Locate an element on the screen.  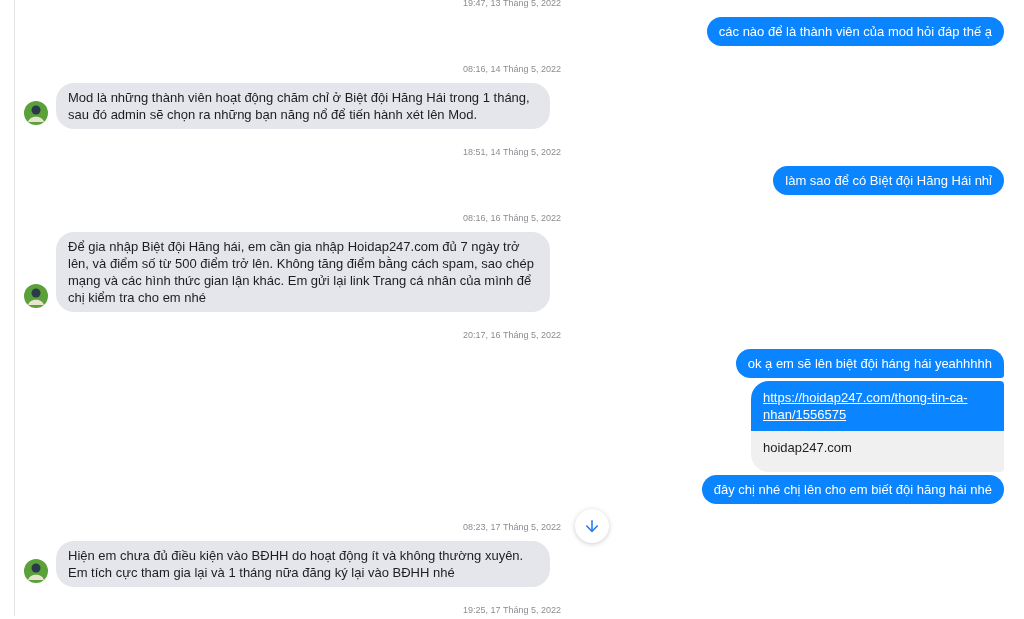
message-timestamp: 08:23, 17 Tháng 5, 2022 is located at coordinates (511, 527).